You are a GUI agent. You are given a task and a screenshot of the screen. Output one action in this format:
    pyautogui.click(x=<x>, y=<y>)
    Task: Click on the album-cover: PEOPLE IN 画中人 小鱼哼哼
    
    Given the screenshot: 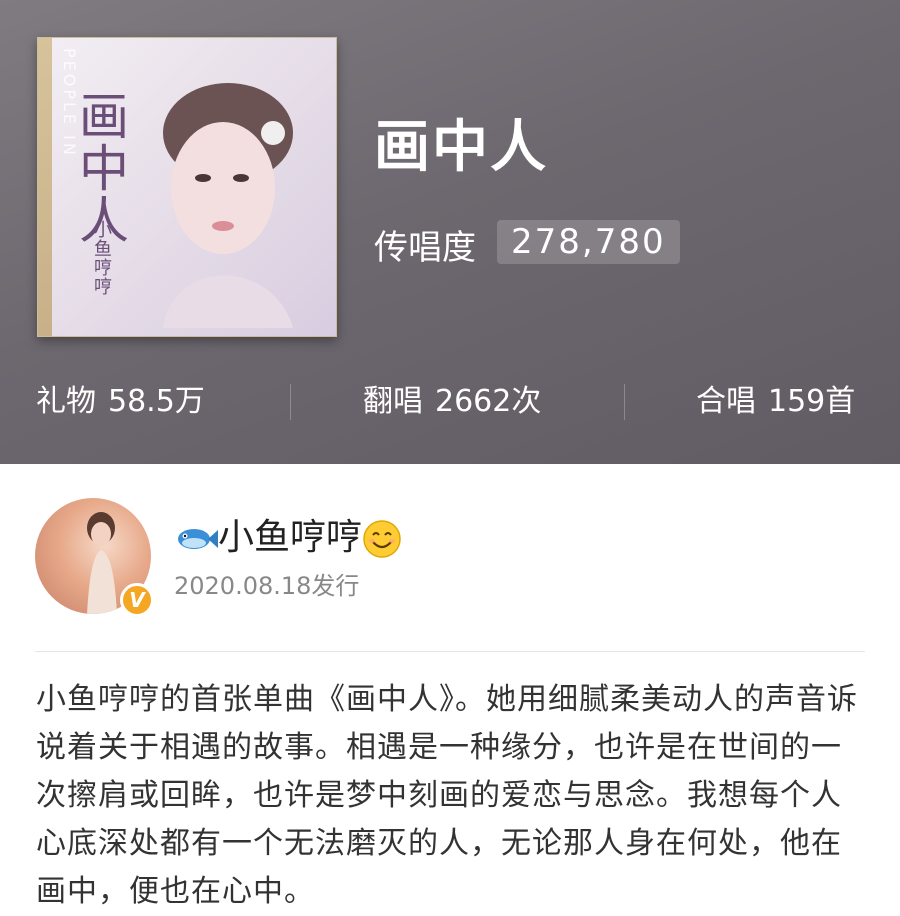 What is the action you would take?
    pyautogui.click(x=187, y=187)
    